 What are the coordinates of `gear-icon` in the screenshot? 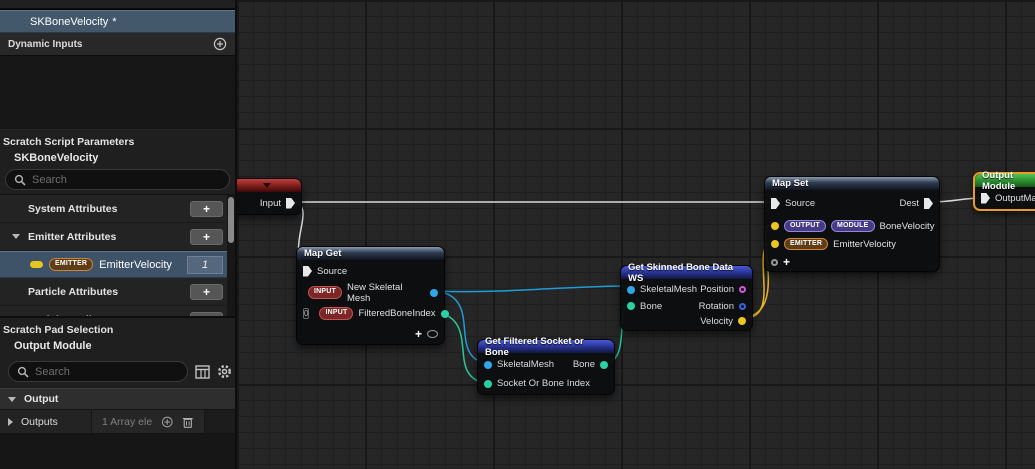 It's located at (224, 371).